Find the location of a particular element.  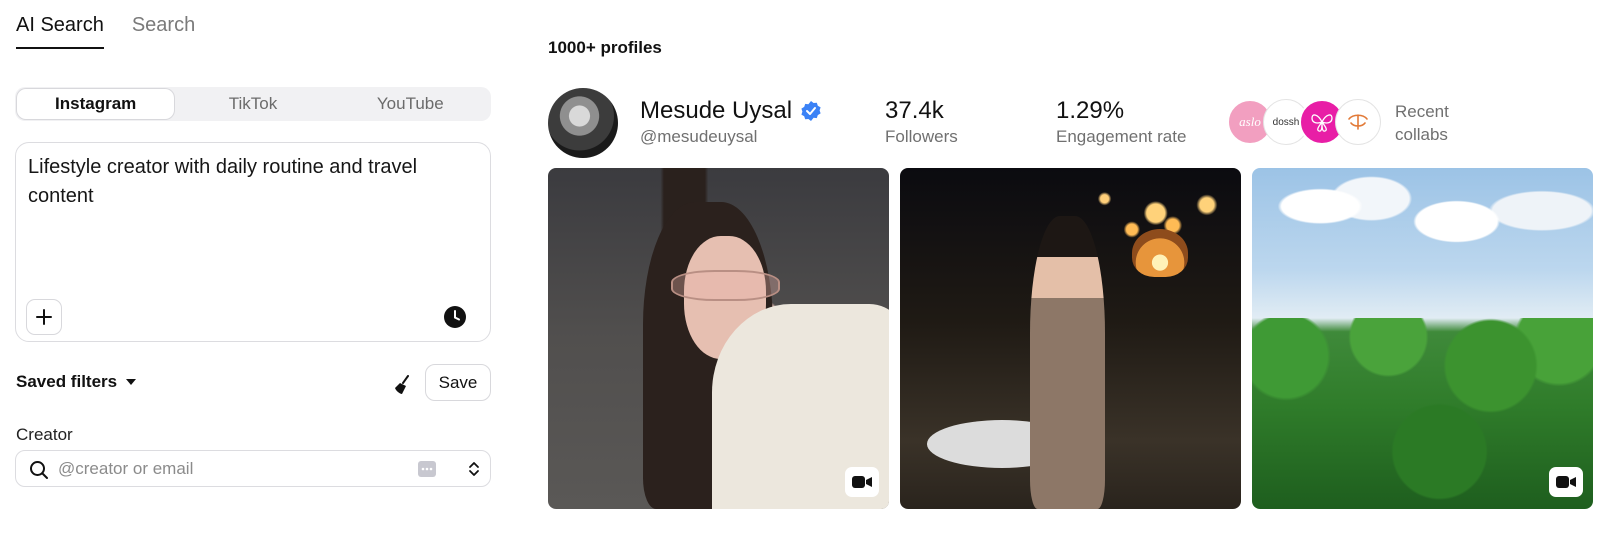

history-button is located at coordinates (455, 317).